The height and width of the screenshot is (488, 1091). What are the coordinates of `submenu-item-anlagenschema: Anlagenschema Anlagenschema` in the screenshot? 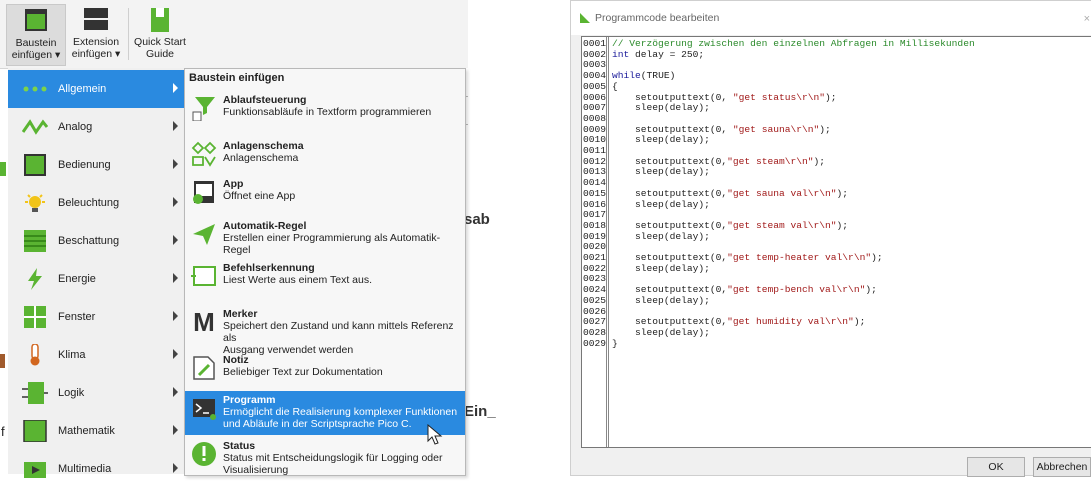 It's located at (325, 155).